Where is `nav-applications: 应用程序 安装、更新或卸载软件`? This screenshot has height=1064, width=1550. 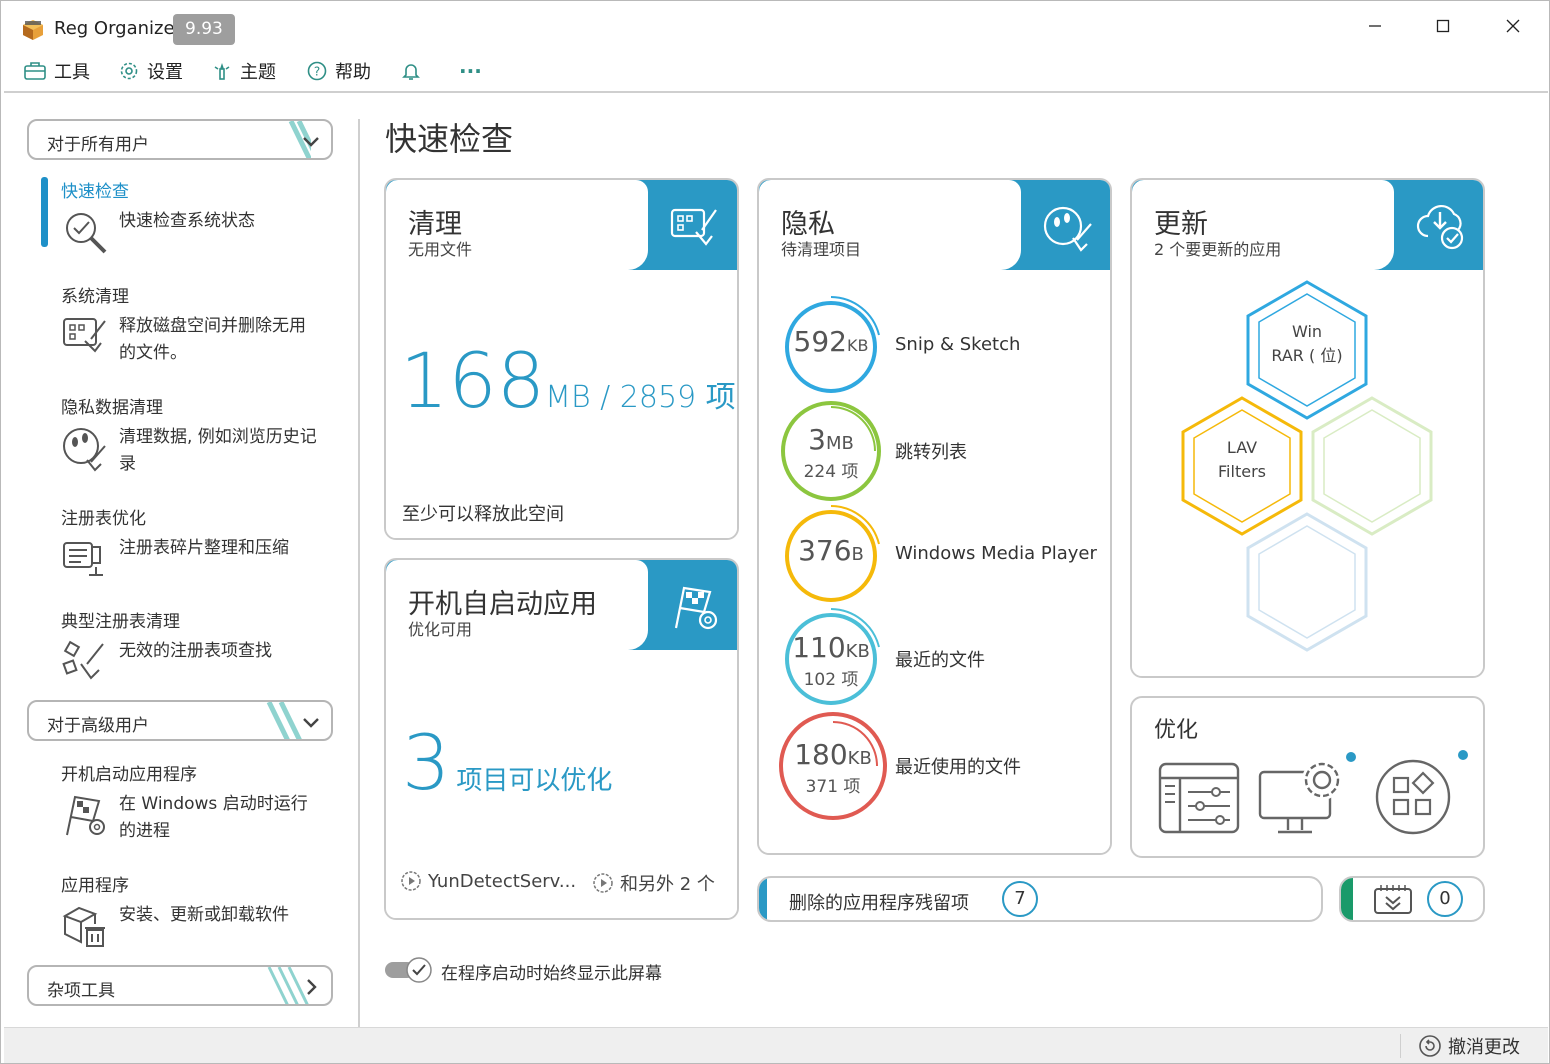
nav-applications: 应用程序 安装、更新或卸载软件 is located at coordinates (206, 914).